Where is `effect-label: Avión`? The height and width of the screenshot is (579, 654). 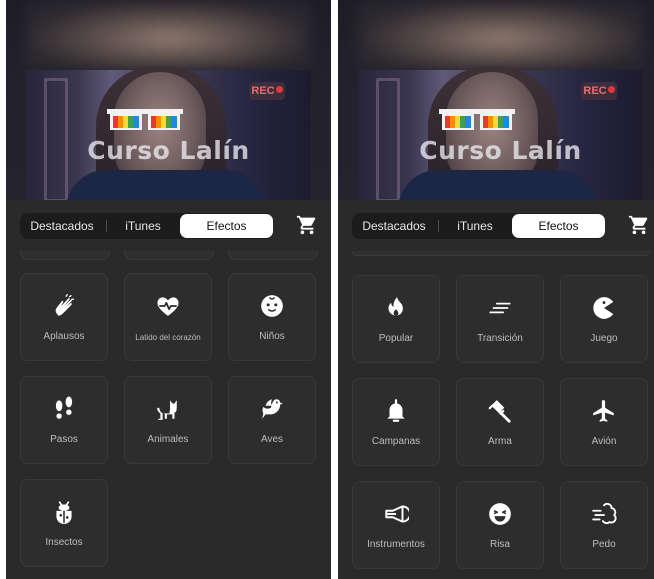
effect-label: Avión is located at coordinates (604, 441).